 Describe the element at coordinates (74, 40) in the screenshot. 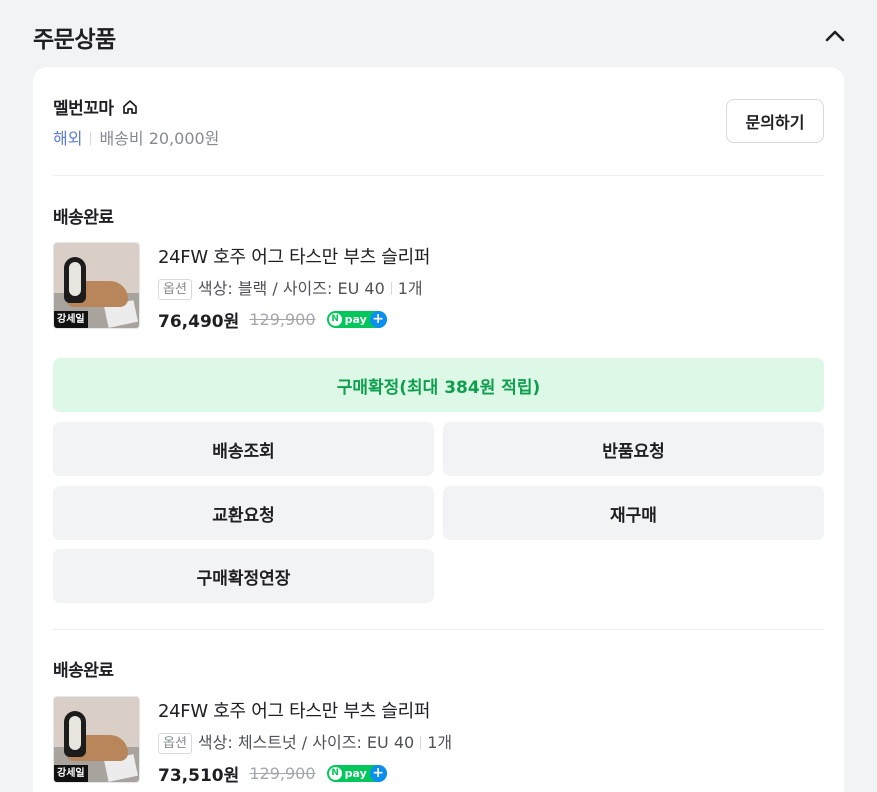

I see `section-title: 주문상품` at that location.